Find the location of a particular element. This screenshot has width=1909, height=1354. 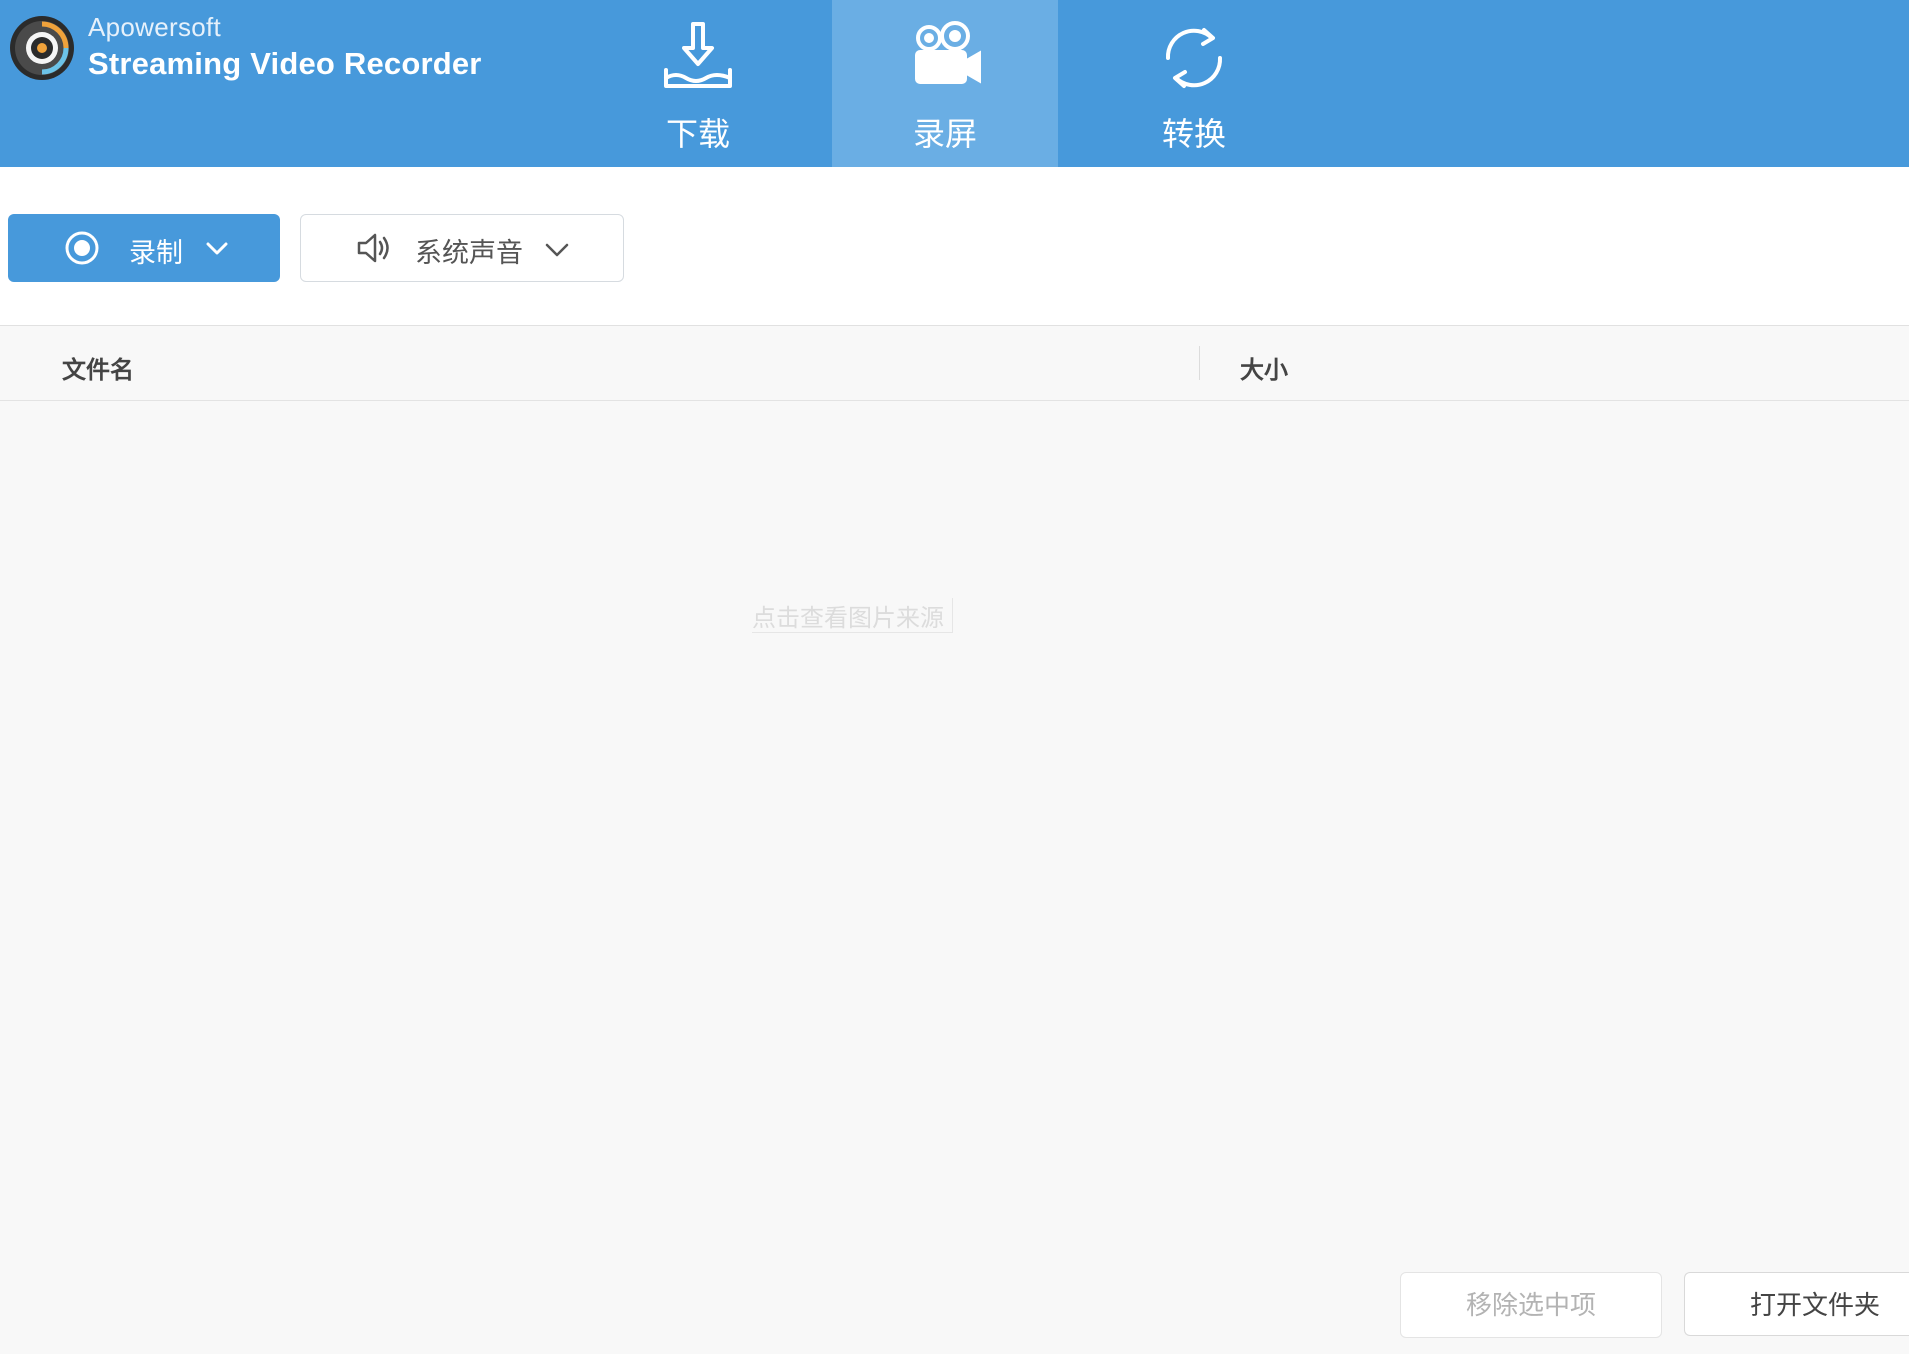

brand-product: Streaming Video Recorder is located at coordinates (285, 63).